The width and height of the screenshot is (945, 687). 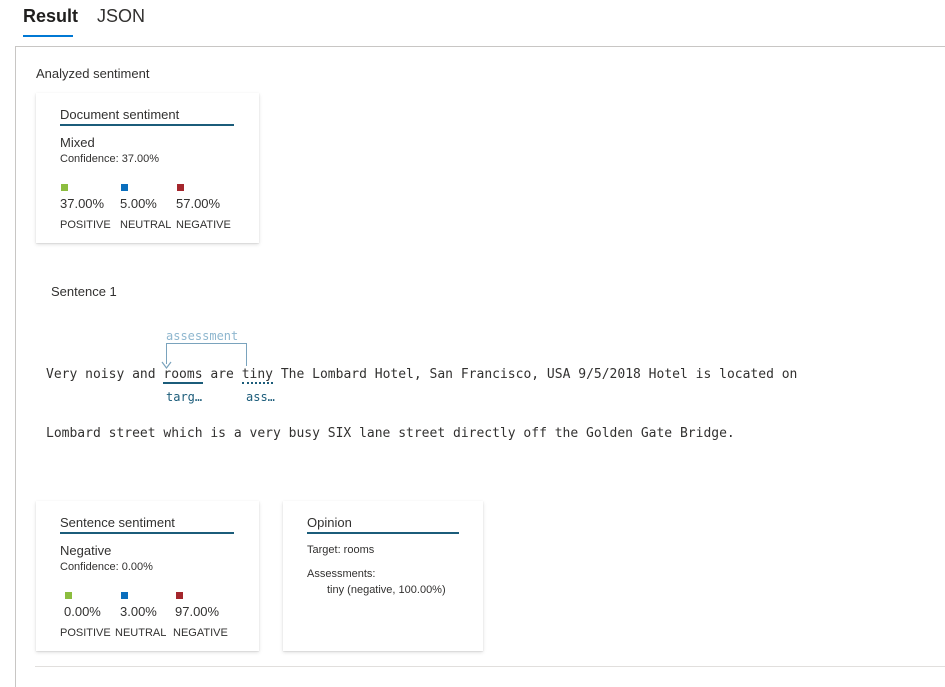 What do you see at coordinates (183, 375) in the screenshot?
I see `target-word: rooms` at bounding box center [183, 375].